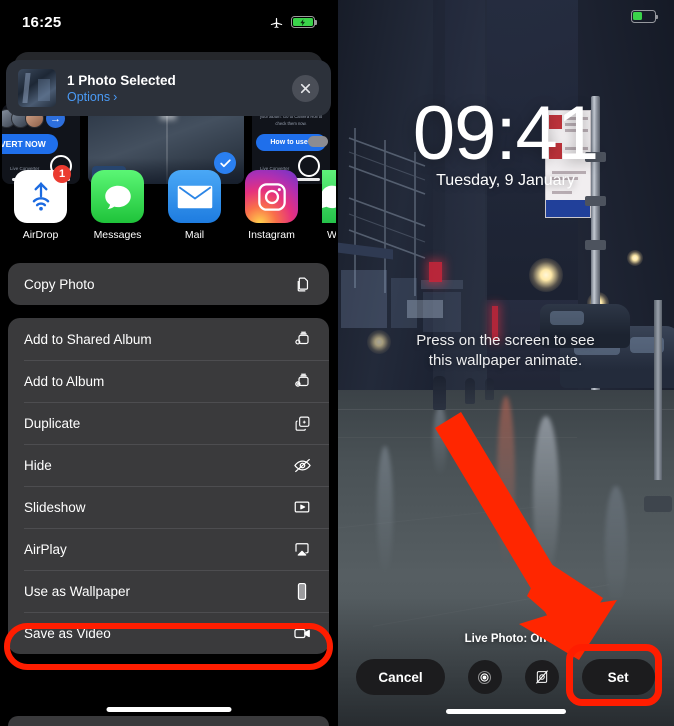  I want to click on share-target-mail: Mail, so click(194, 205).